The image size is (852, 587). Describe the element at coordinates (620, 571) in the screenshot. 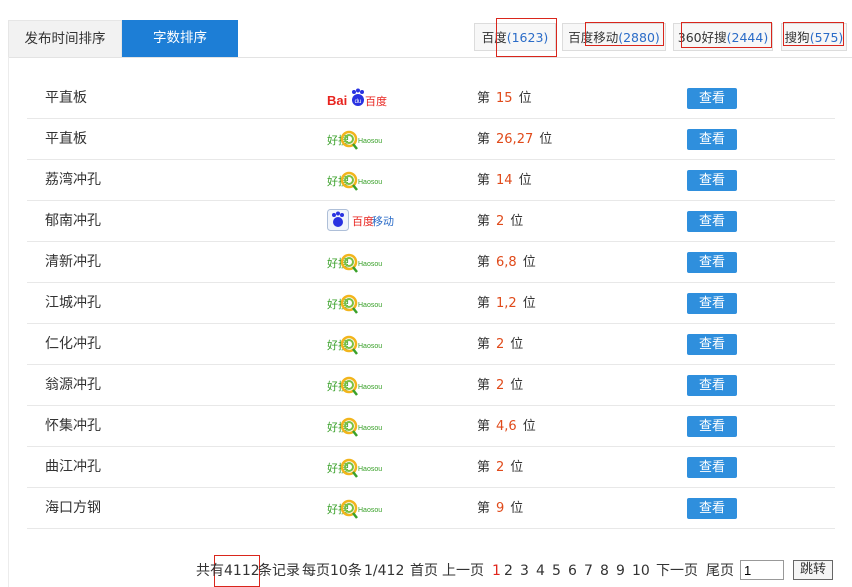

I see `page-number-link: 9` at that location.